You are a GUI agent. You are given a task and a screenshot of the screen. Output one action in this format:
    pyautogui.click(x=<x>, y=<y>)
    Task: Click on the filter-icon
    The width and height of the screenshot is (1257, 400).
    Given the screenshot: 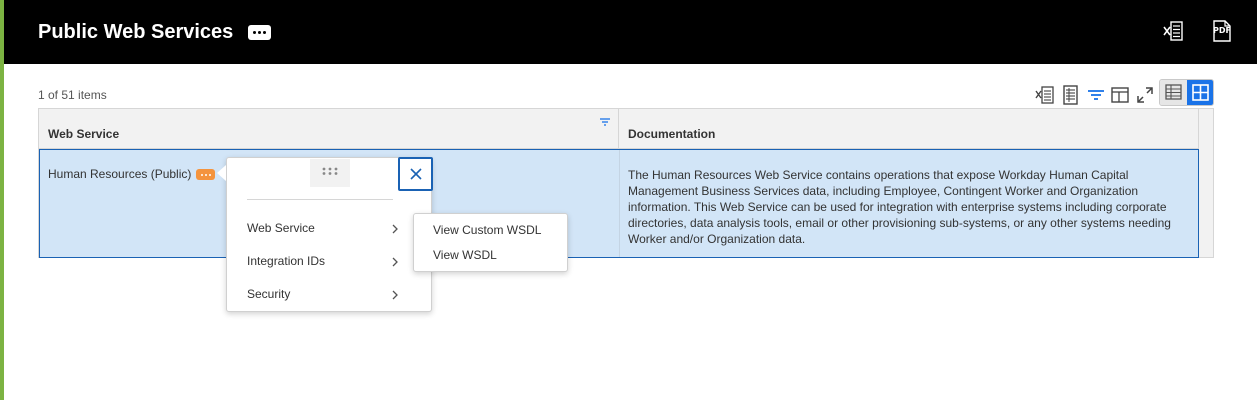 What is the action you would take?
    pyautogui.click(x=1096, y=95)
    